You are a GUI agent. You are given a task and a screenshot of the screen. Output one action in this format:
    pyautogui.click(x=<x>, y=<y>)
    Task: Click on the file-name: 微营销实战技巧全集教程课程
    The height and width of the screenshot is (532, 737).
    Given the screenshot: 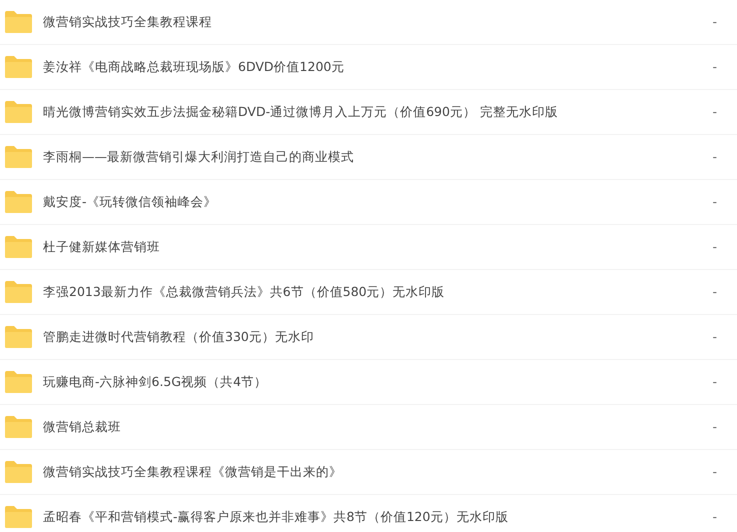 What is the action you would take?
    pyautogui.click(x=377, y=22)
    